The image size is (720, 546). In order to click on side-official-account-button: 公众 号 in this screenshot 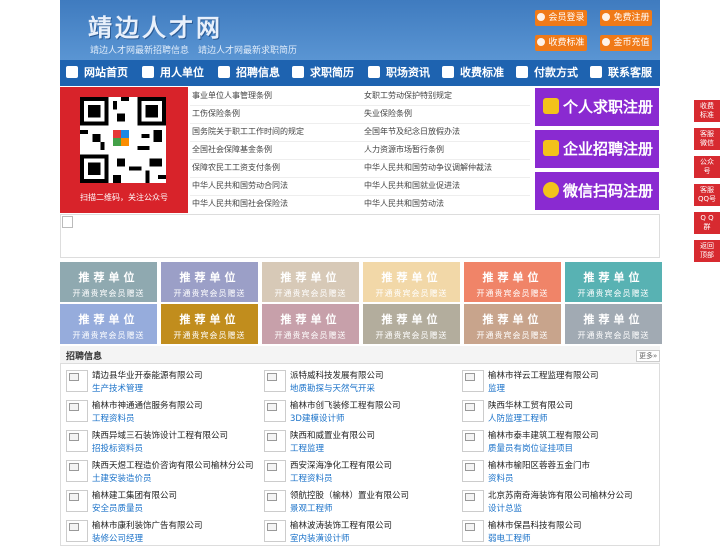, I will do `click(707, 167)`.